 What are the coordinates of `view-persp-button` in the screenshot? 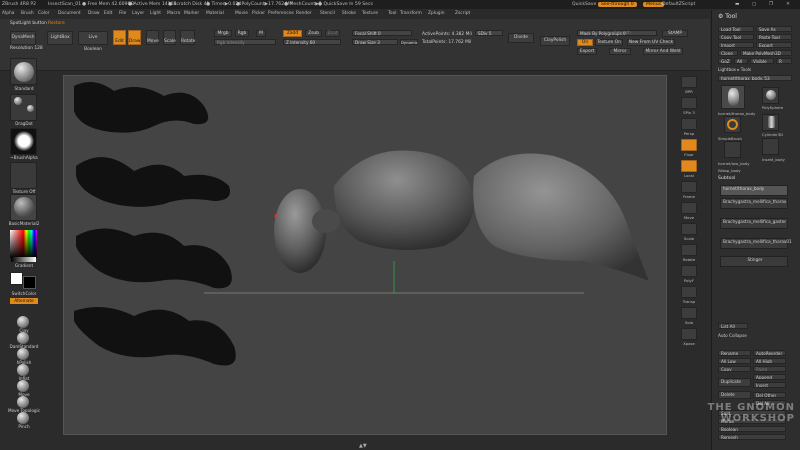 It's located at (689, 124).